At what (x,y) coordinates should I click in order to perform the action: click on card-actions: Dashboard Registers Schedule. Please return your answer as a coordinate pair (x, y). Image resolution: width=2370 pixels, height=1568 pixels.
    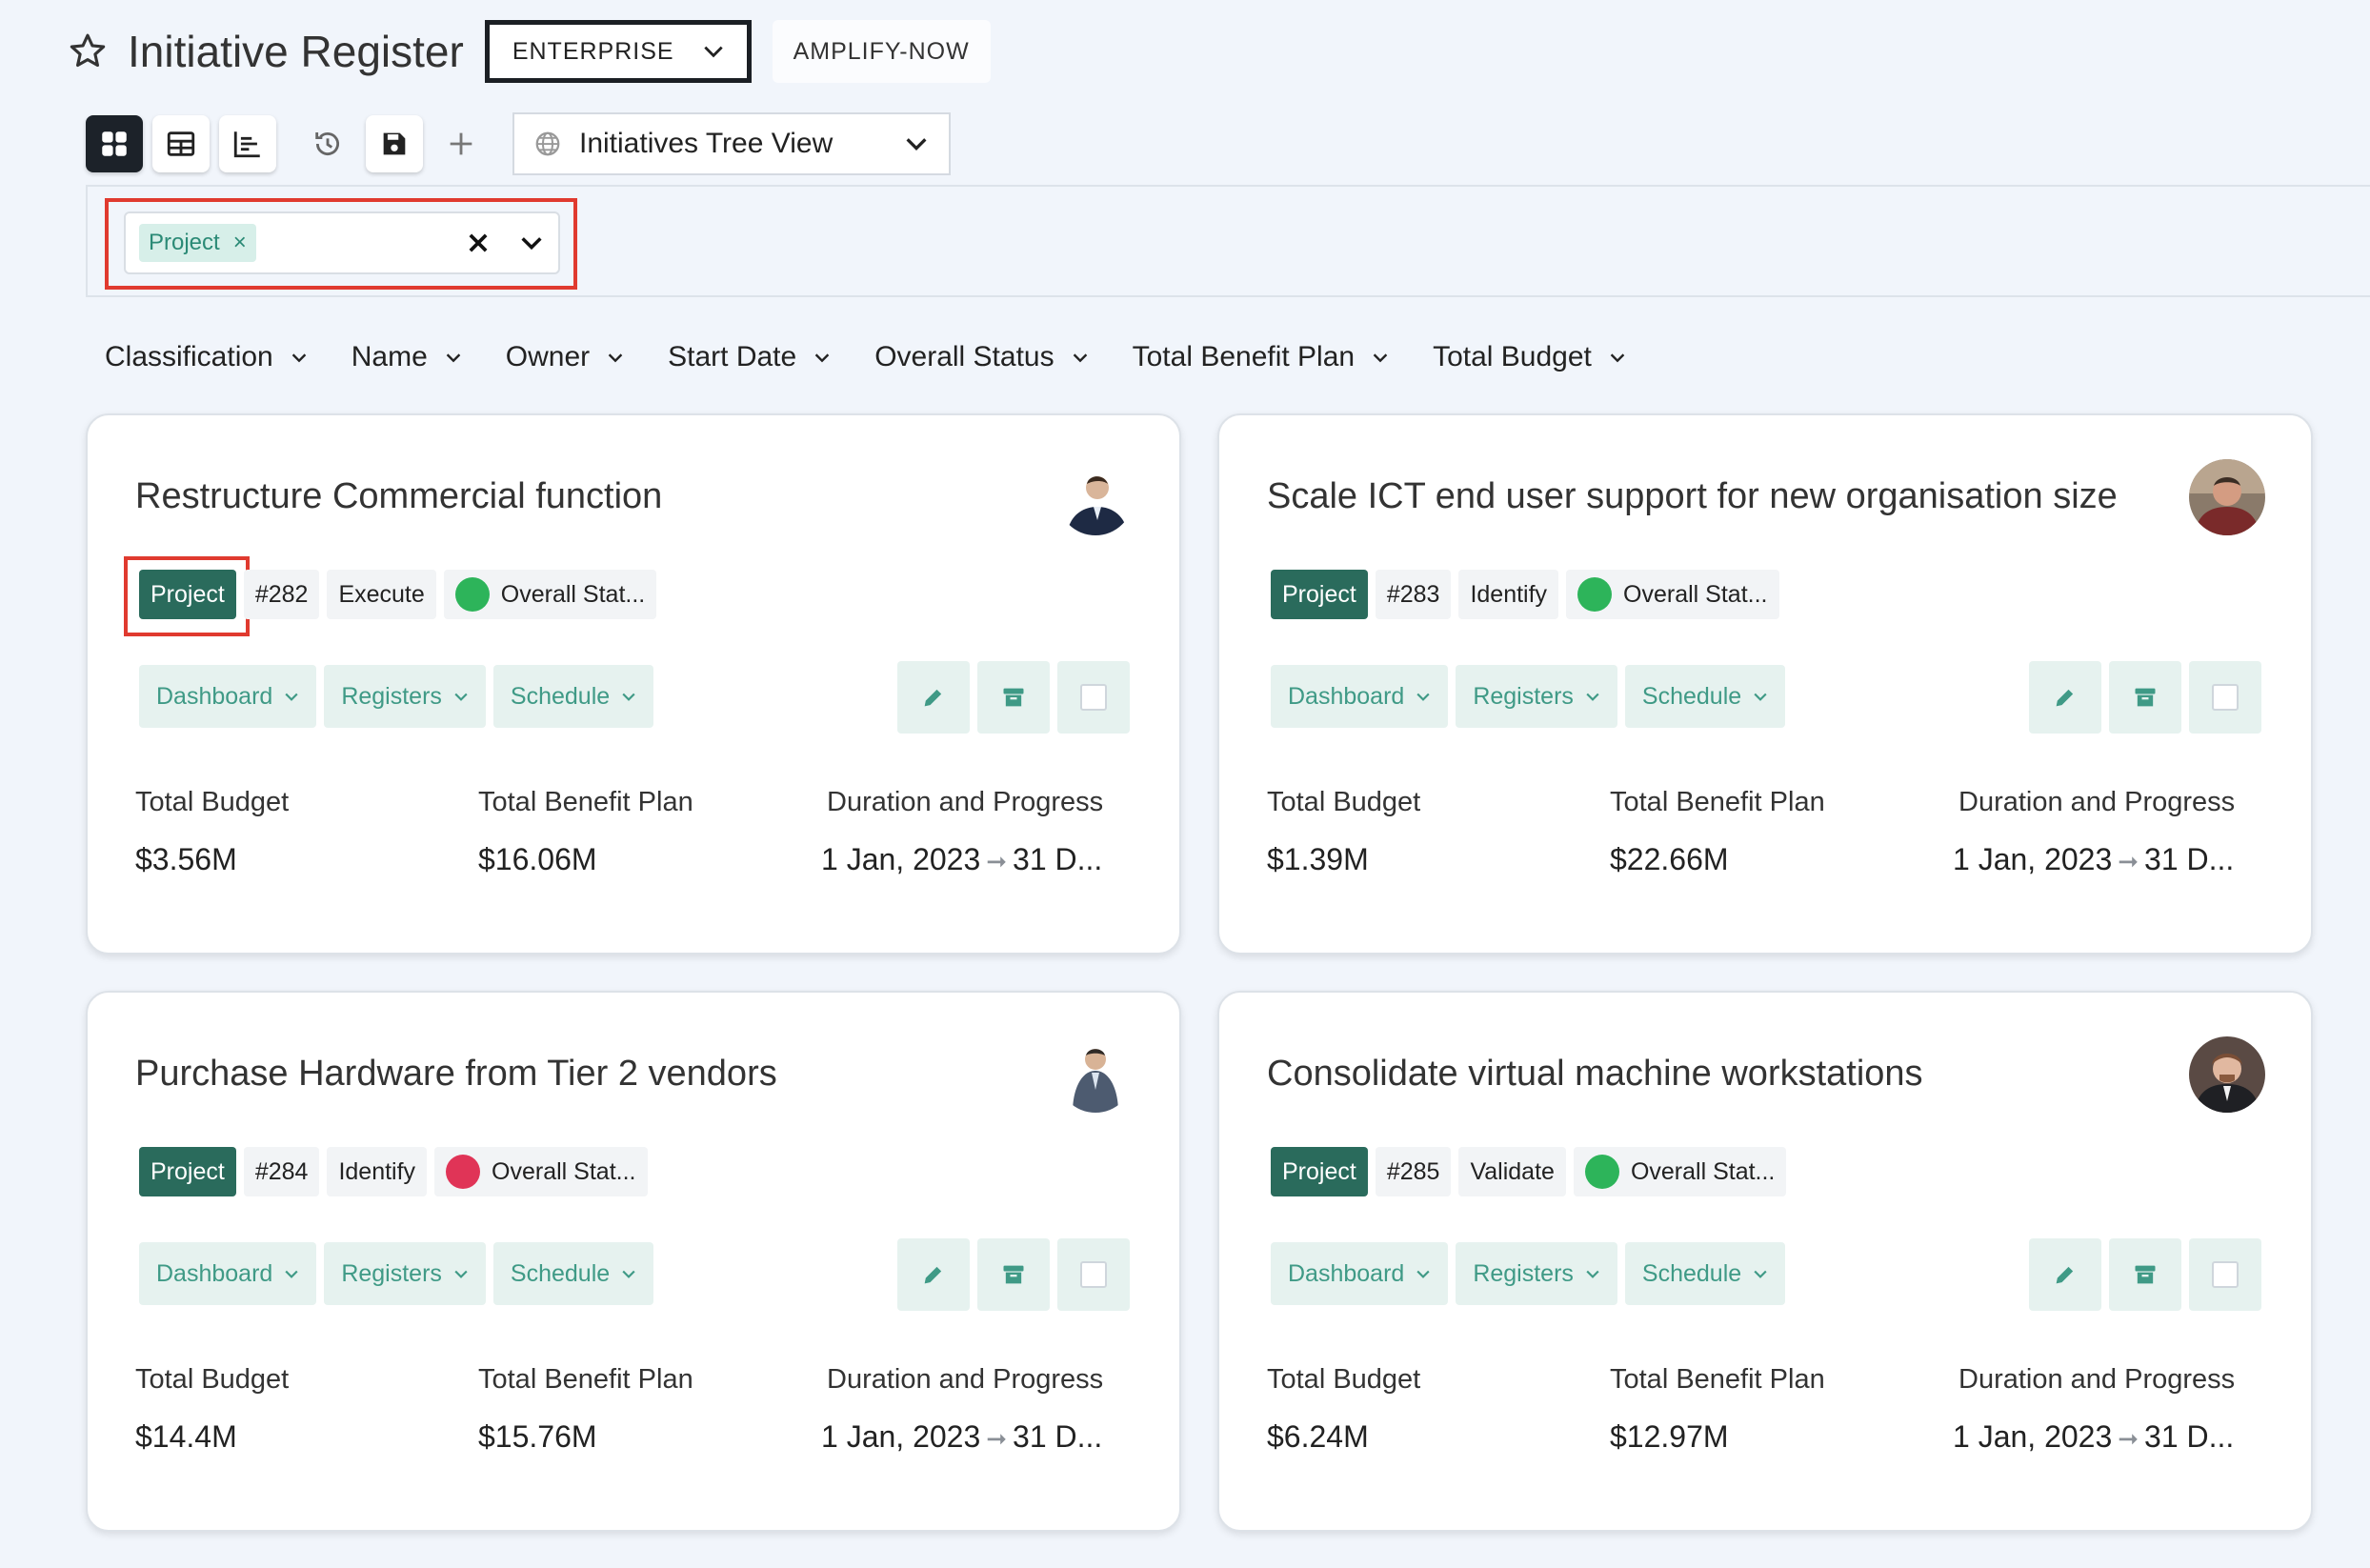
    Looking at the image, I should click on (400, 1273).